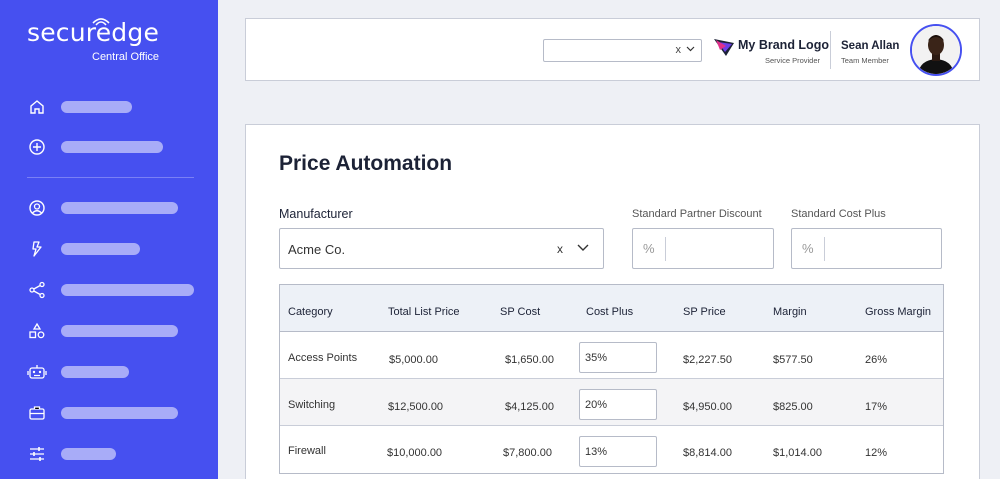 The image size is (1000, 479). I want to click on avatar-image, so click(936, 50).